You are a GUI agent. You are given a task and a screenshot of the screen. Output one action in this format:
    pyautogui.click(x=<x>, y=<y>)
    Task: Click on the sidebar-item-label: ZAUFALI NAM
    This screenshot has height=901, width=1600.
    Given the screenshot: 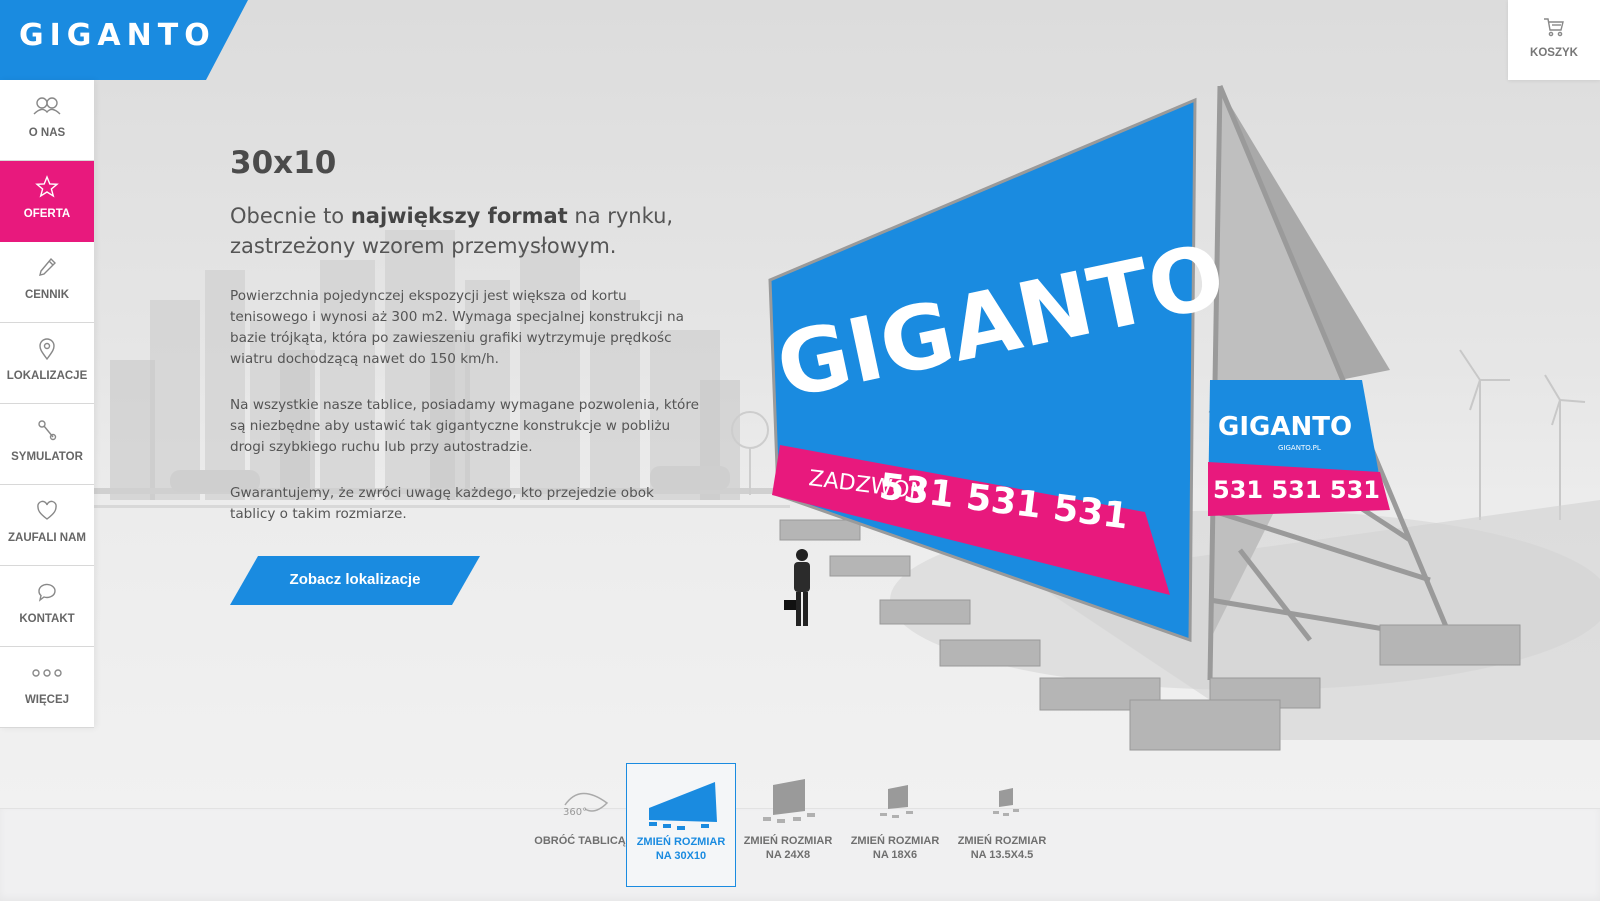 What is the action you would take?
    pyautogui.click(x=47, y=538)
    